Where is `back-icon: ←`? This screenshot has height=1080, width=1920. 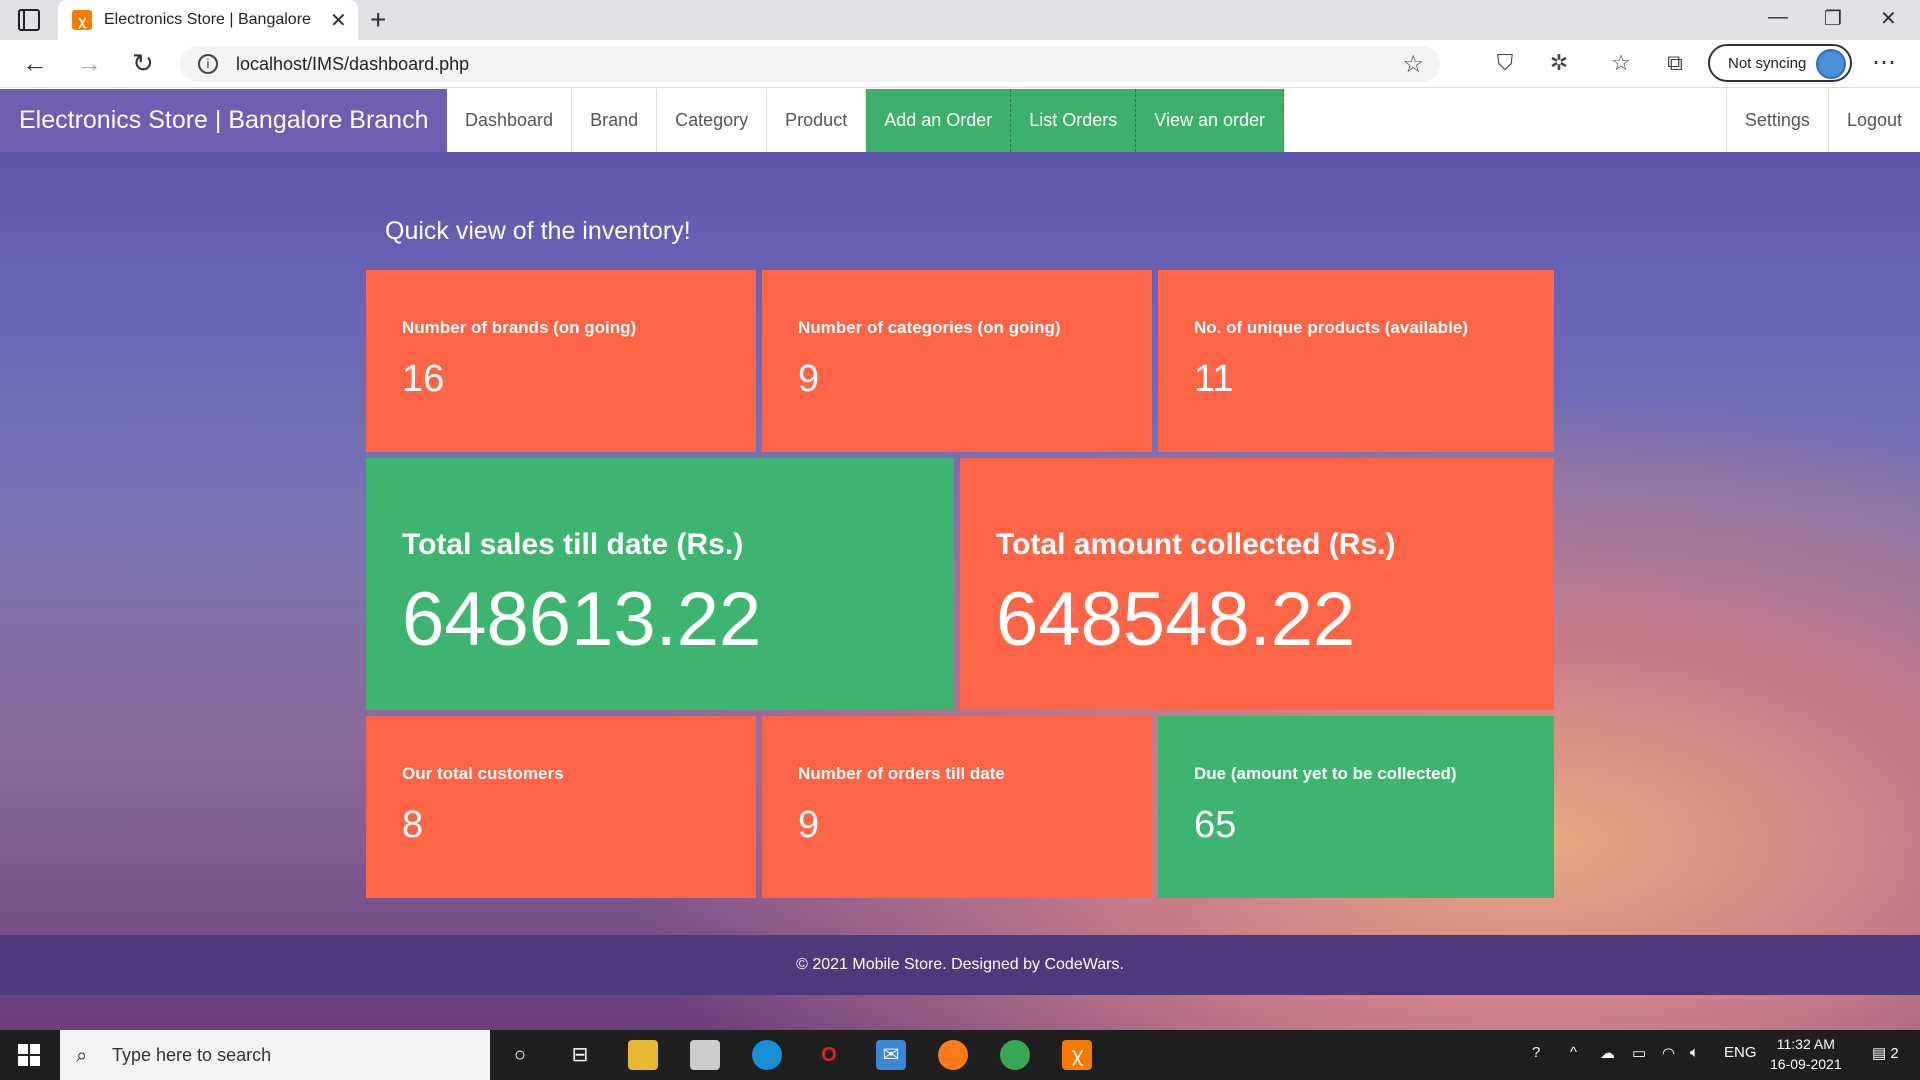 back-icon: ← is located at coordinates (35, 63).